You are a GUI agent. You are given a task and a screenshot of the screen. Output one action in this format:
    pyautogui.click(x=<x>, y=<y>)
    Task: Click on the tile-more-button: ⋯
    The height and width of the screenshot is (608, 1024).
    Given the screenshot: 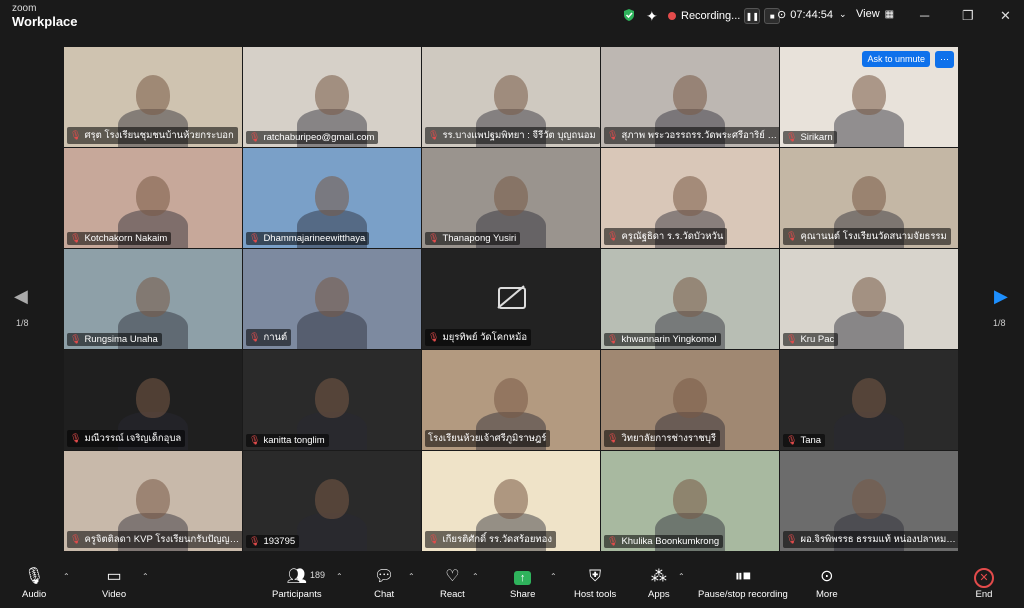 What is the action you would take?
    pyautogui.click(x=944, y=59)
    